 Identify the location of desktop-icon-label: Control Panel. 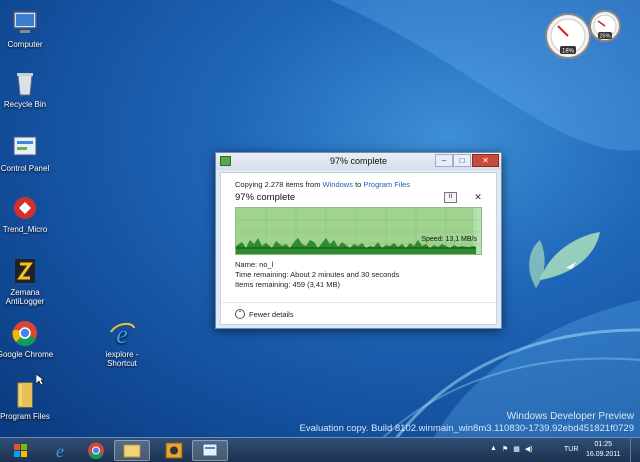
(25, 168).